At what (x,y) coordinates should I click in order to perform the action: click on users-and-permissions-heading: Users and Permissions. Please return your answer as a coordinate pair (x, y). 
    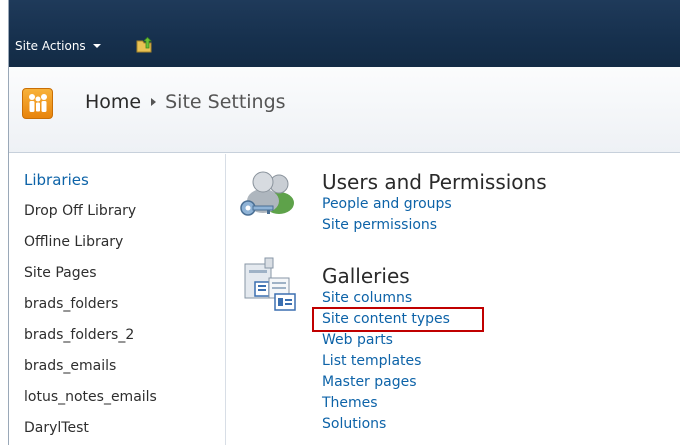
    Looking at the image, I should click on (434, 182).